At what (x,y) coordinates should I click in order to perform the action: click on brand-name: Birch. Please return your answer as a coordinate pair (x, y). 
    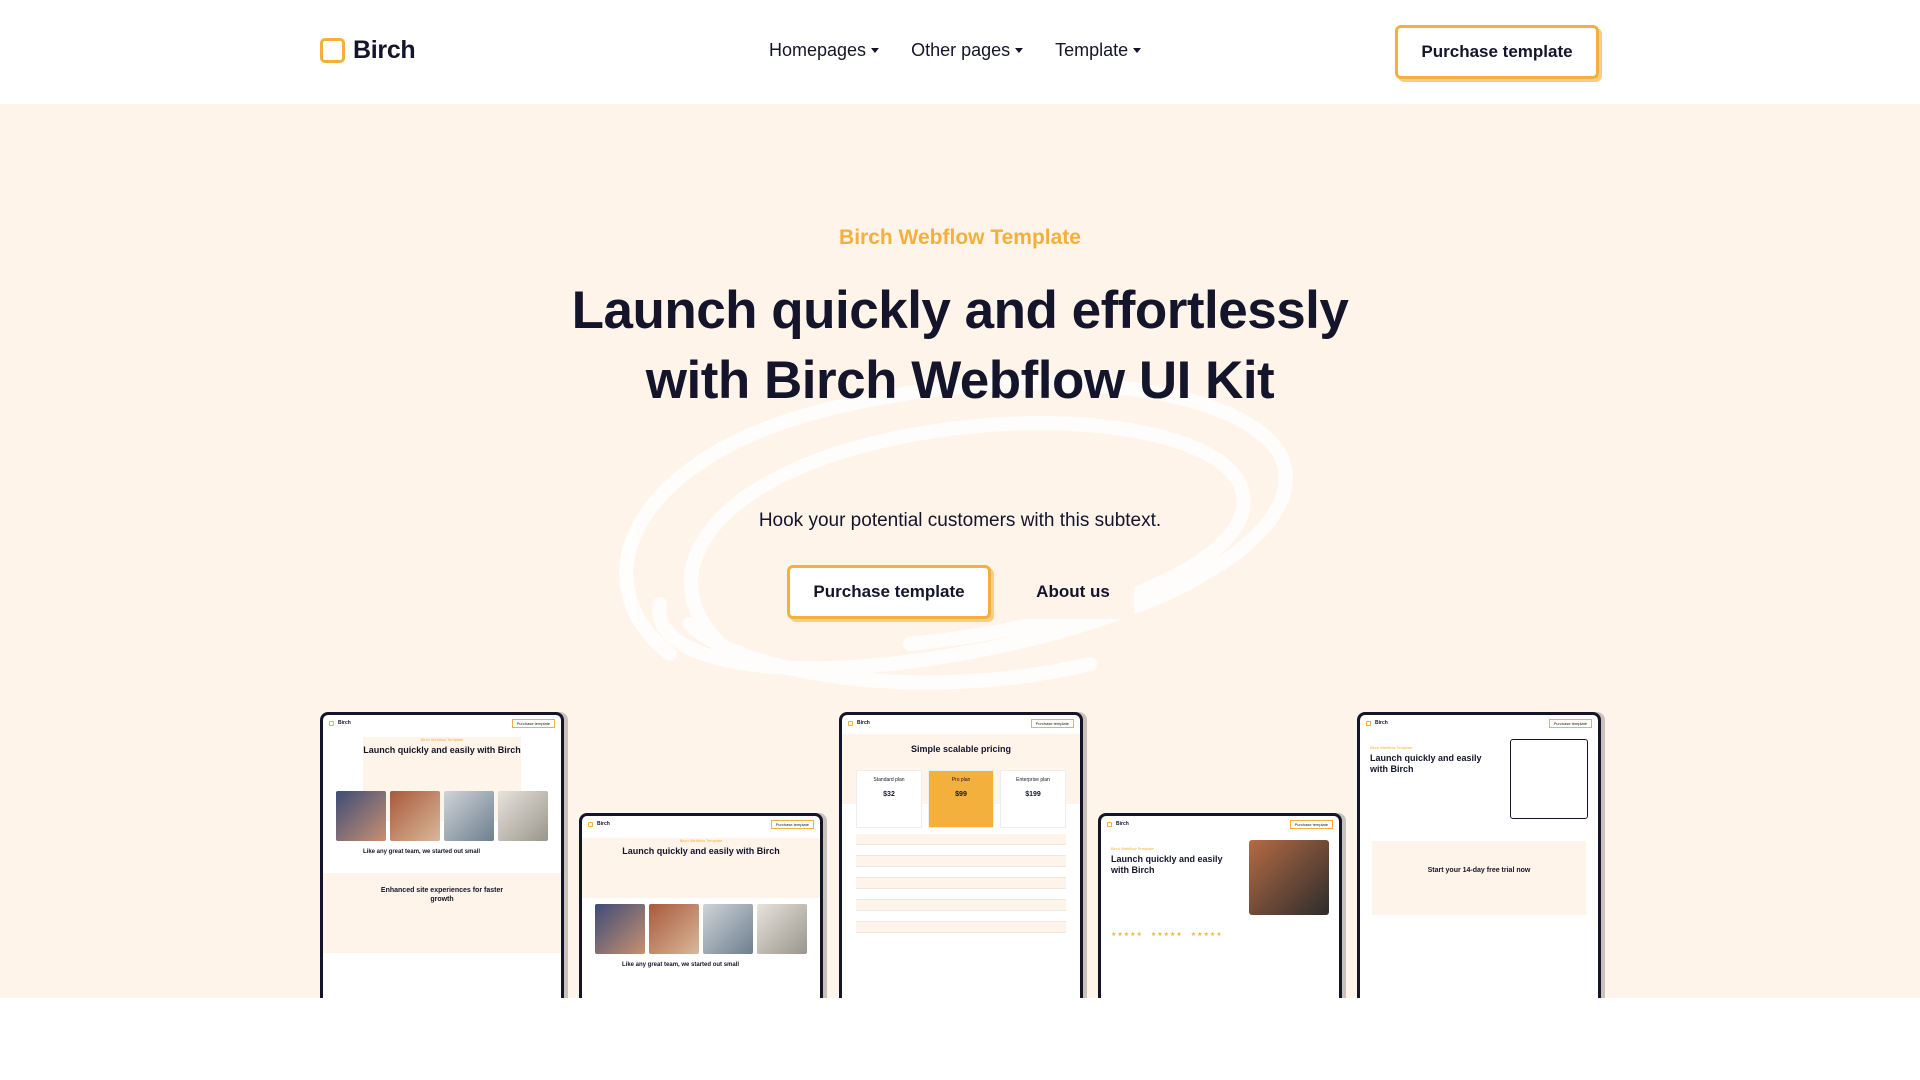
    Looking at the image, I should click on (384, 50).